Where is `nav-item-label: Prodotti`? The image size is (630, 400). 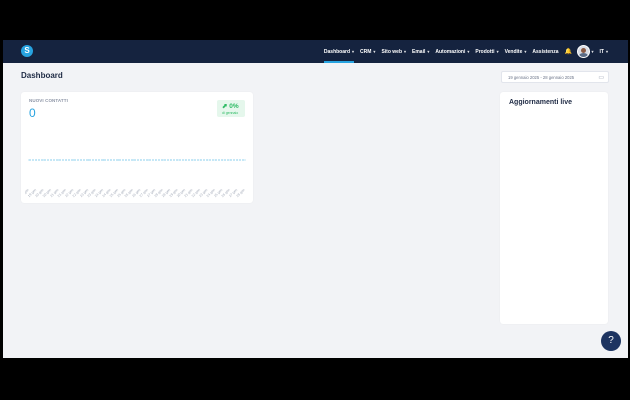
nav-item-label: Prodotti is located at coordinates (485, 51).